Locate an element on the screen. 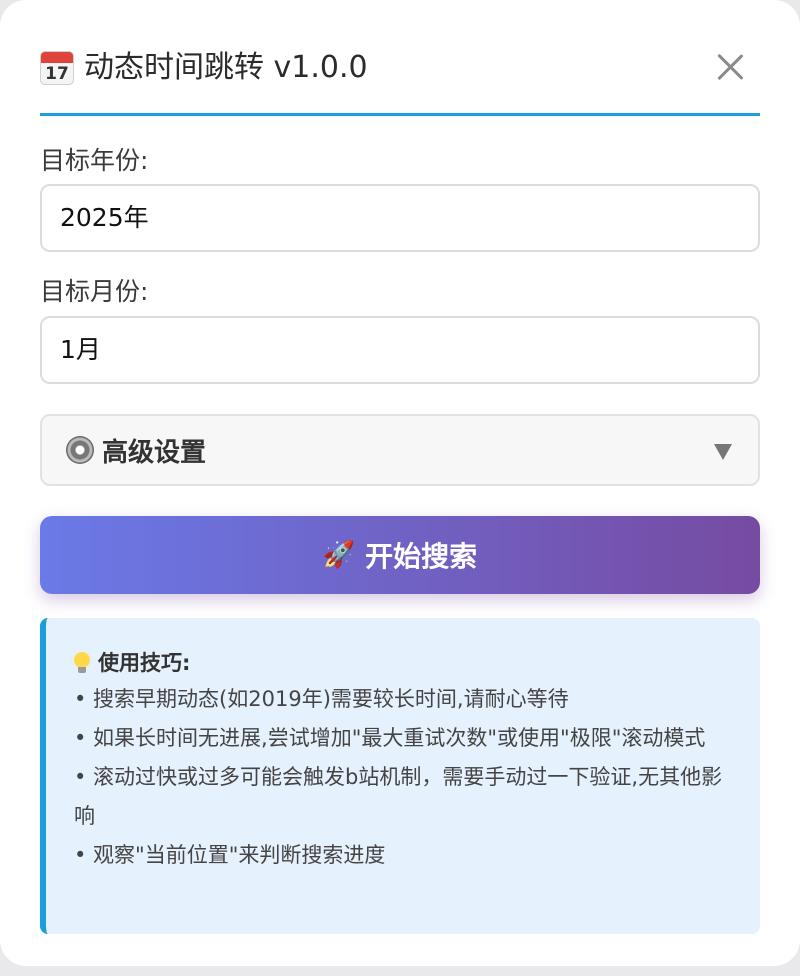 This screenshot has width=800, height=976. advanced-settings-toggle: 高级设置 is located at coordinates (400, 450).